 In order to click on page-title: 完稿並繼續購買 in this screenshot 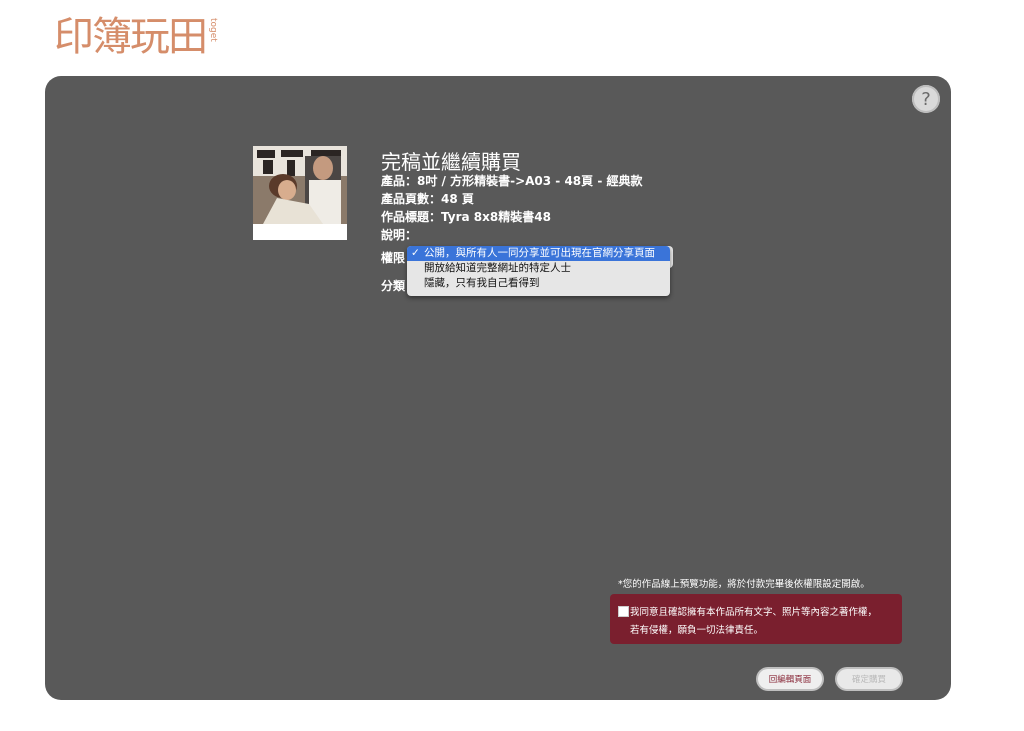, I will do `click(451, 162)`.